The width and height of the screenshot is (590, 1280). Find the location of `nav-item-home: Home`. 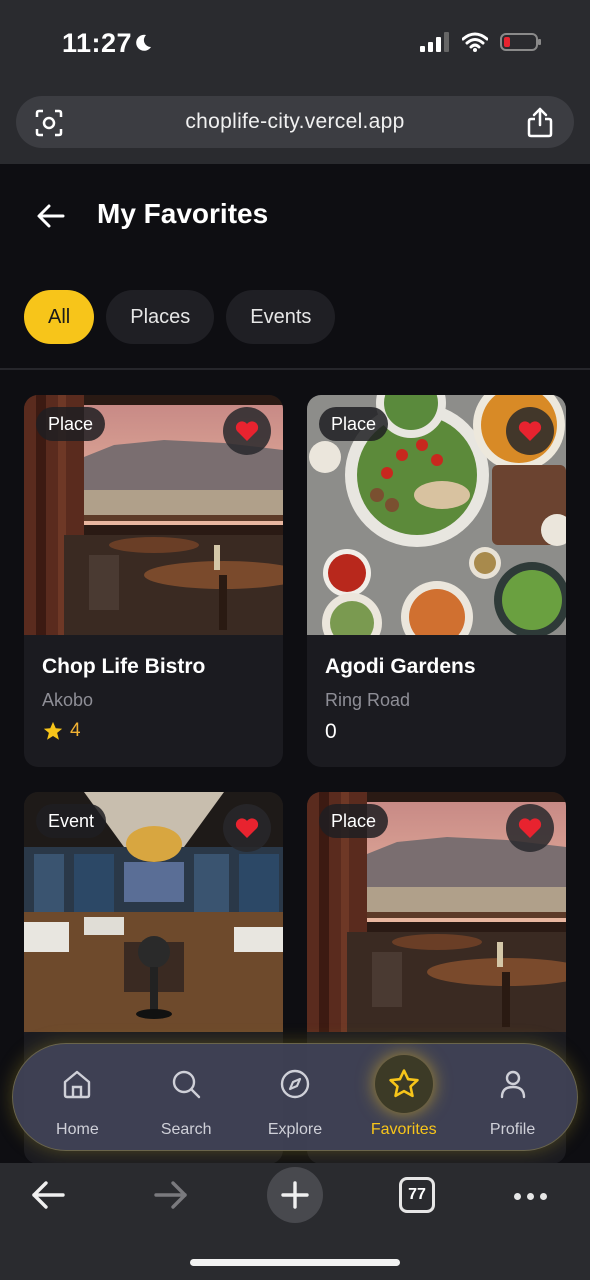

nav-item-home: Home is located at coordinates (77, 1097).